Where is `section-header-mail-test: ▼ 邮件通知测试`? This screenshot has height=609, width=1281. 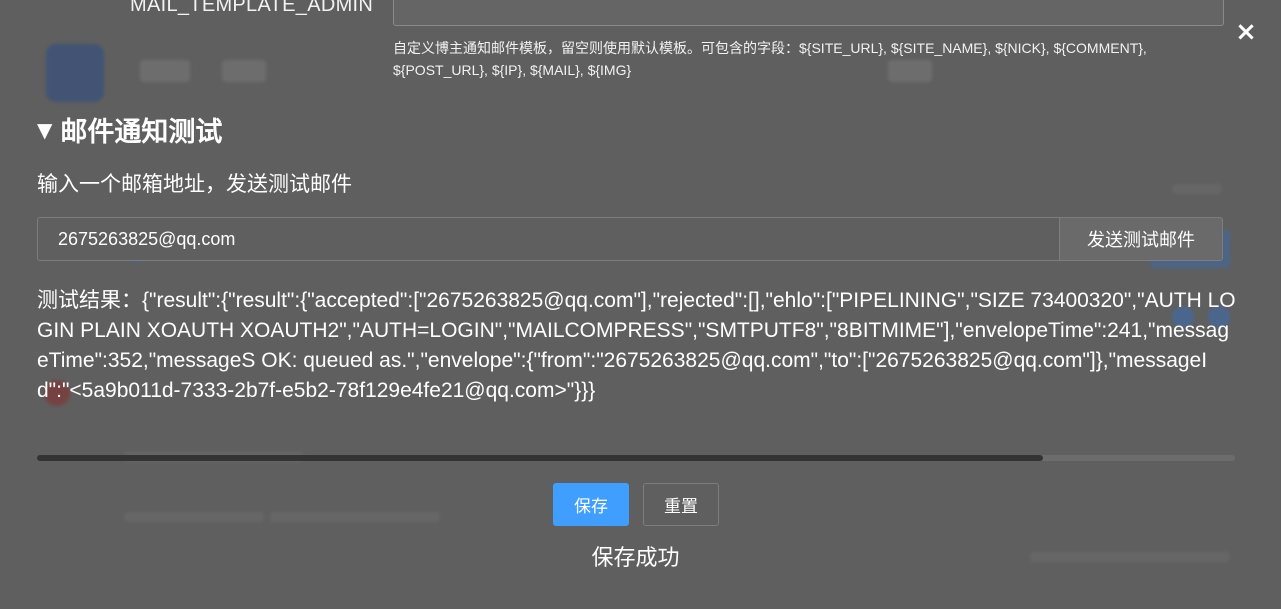 section-header-mail-test: ▼ 邮件通知测试 is located at coordinates (129, 129).